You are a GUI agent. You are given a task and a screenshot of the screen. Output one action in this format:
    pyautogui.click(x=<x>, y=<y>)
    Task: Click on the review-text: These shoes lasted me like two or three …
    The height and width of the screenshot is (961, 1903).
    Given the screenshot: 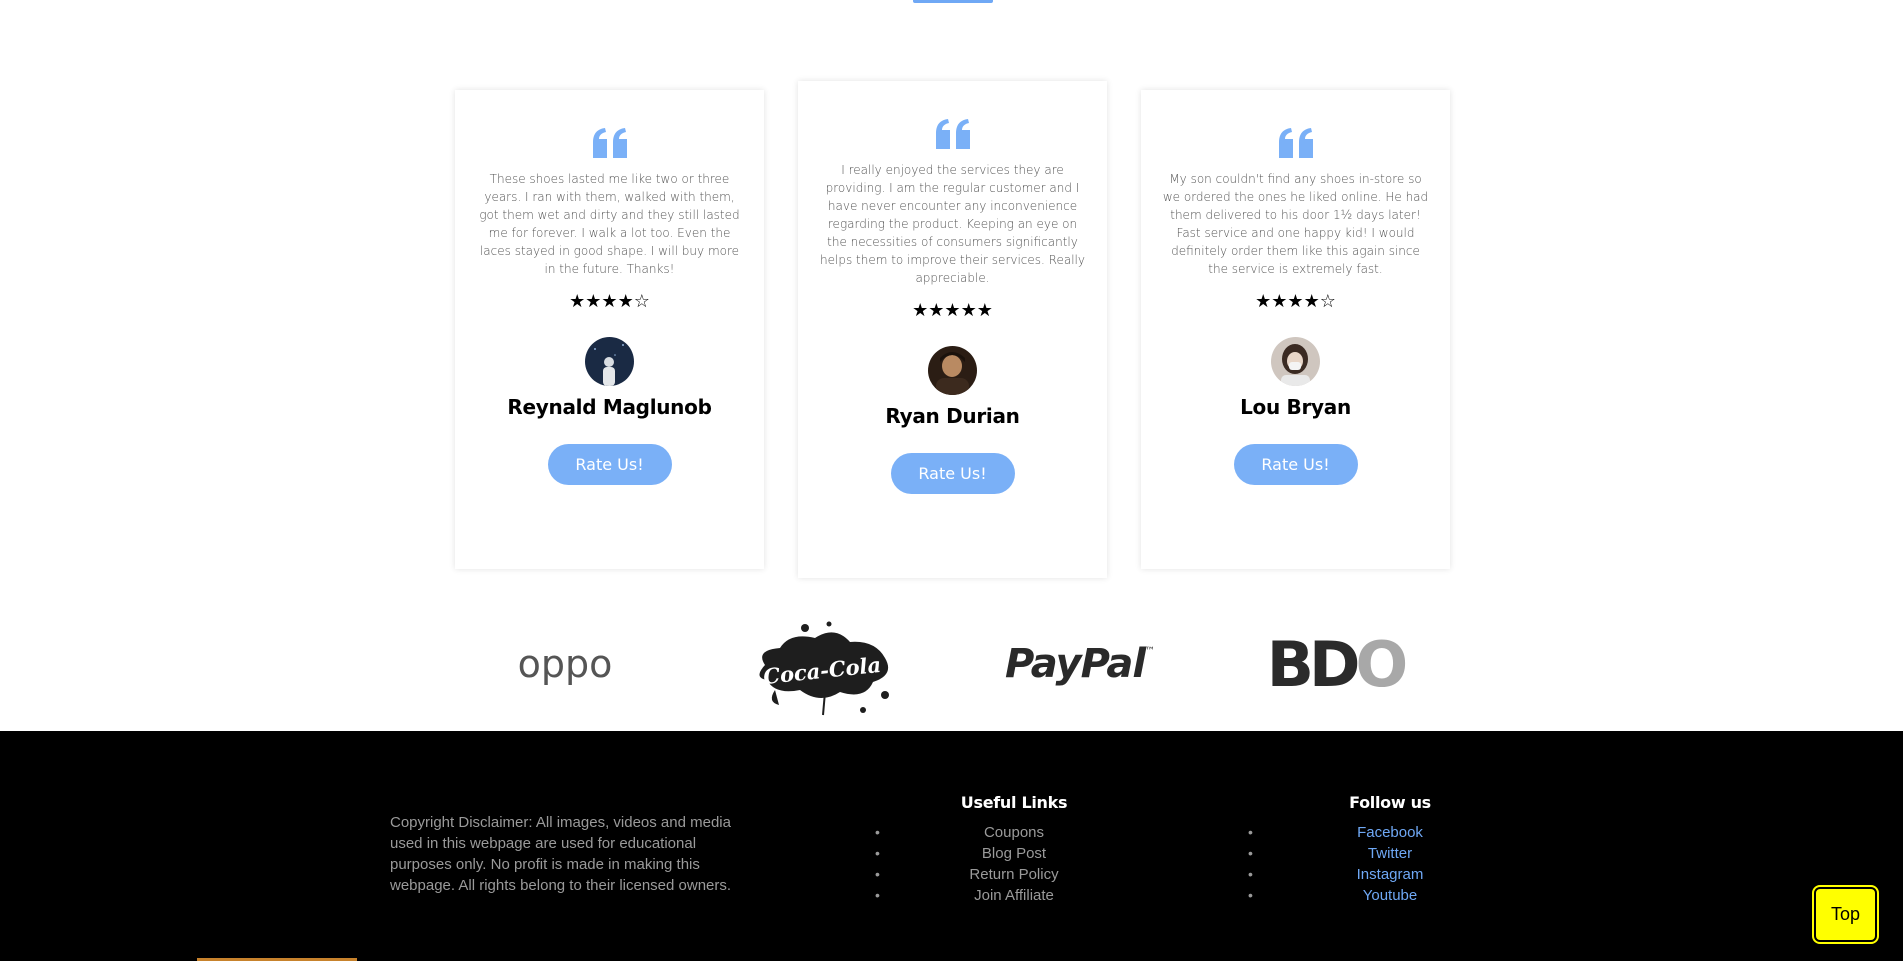 What is the action you would take?
    pyautogui.click(x=609, y=224)
    